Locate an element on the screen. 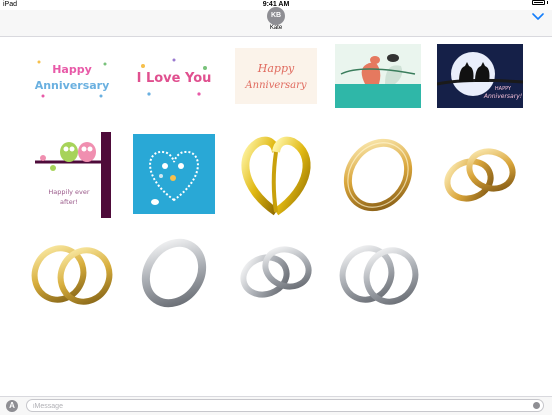 The width and height of the screenshot is (552, 415). sticker-owls-tree-card: Happily ever after! is located at coordinates (72, 175).